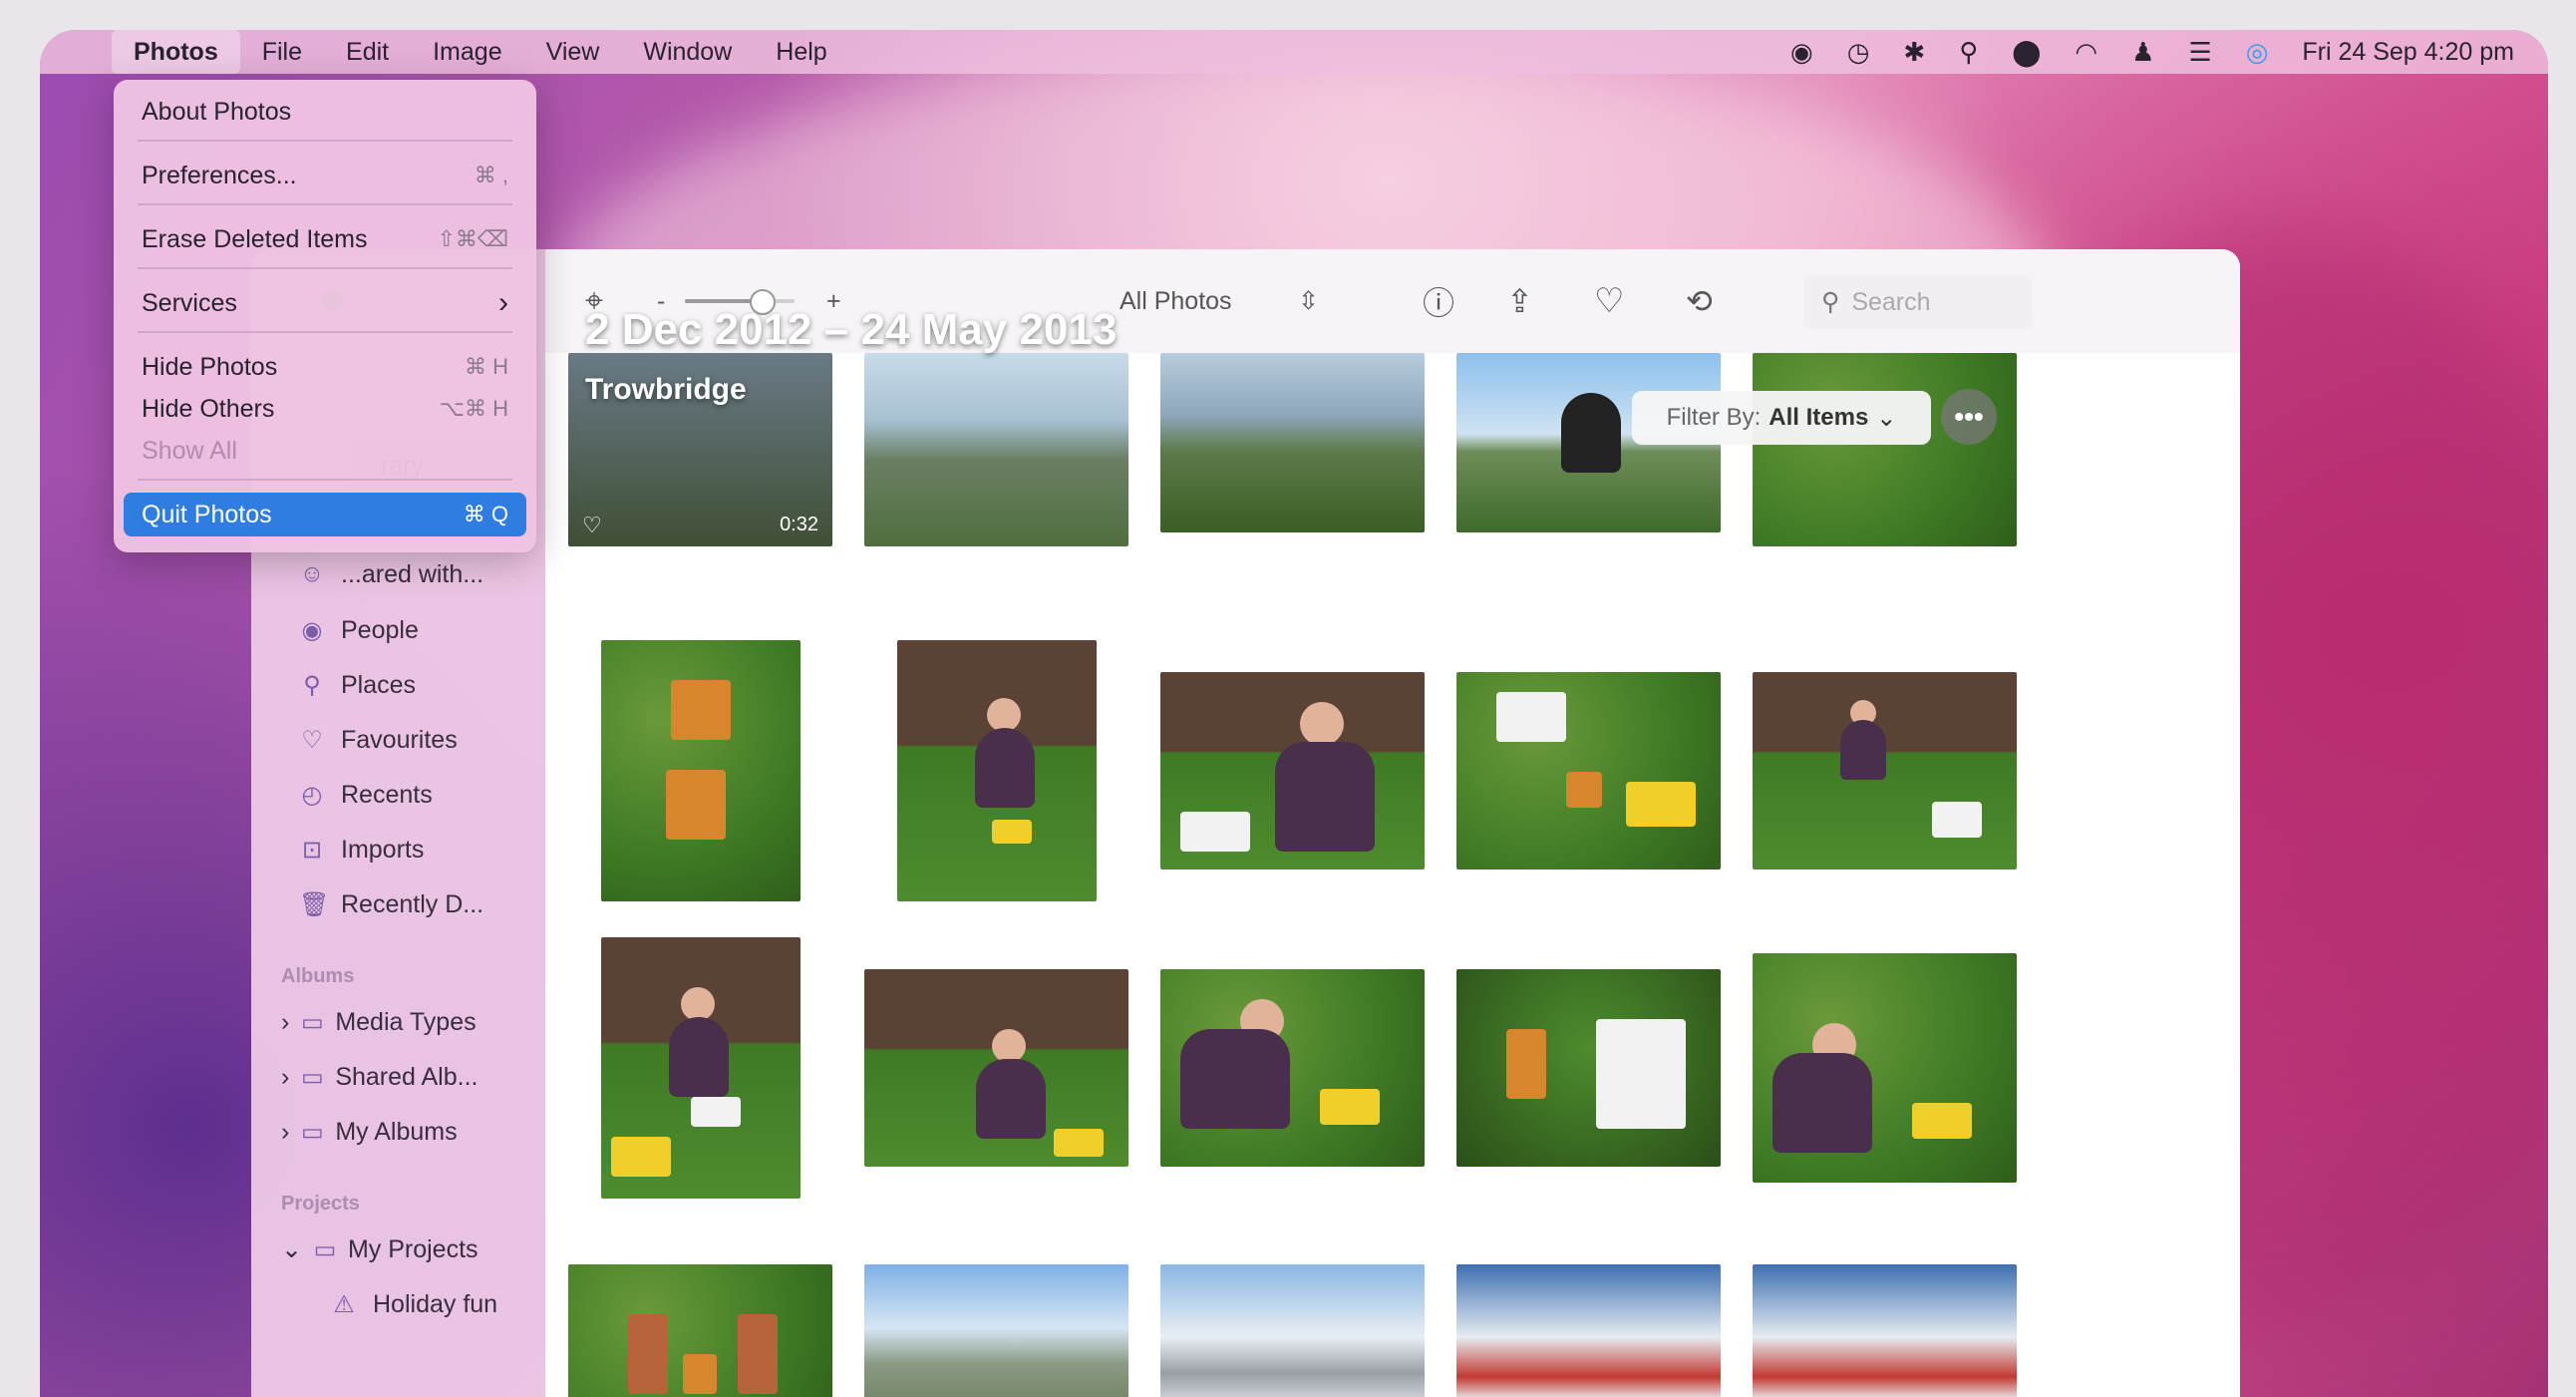 Image resolution: width=2576 pixels, height=1397 pixels. Describe the element at coordinates (1914, 52) in the screenshot. I see `bluetooth-icon: ✱` at that location.